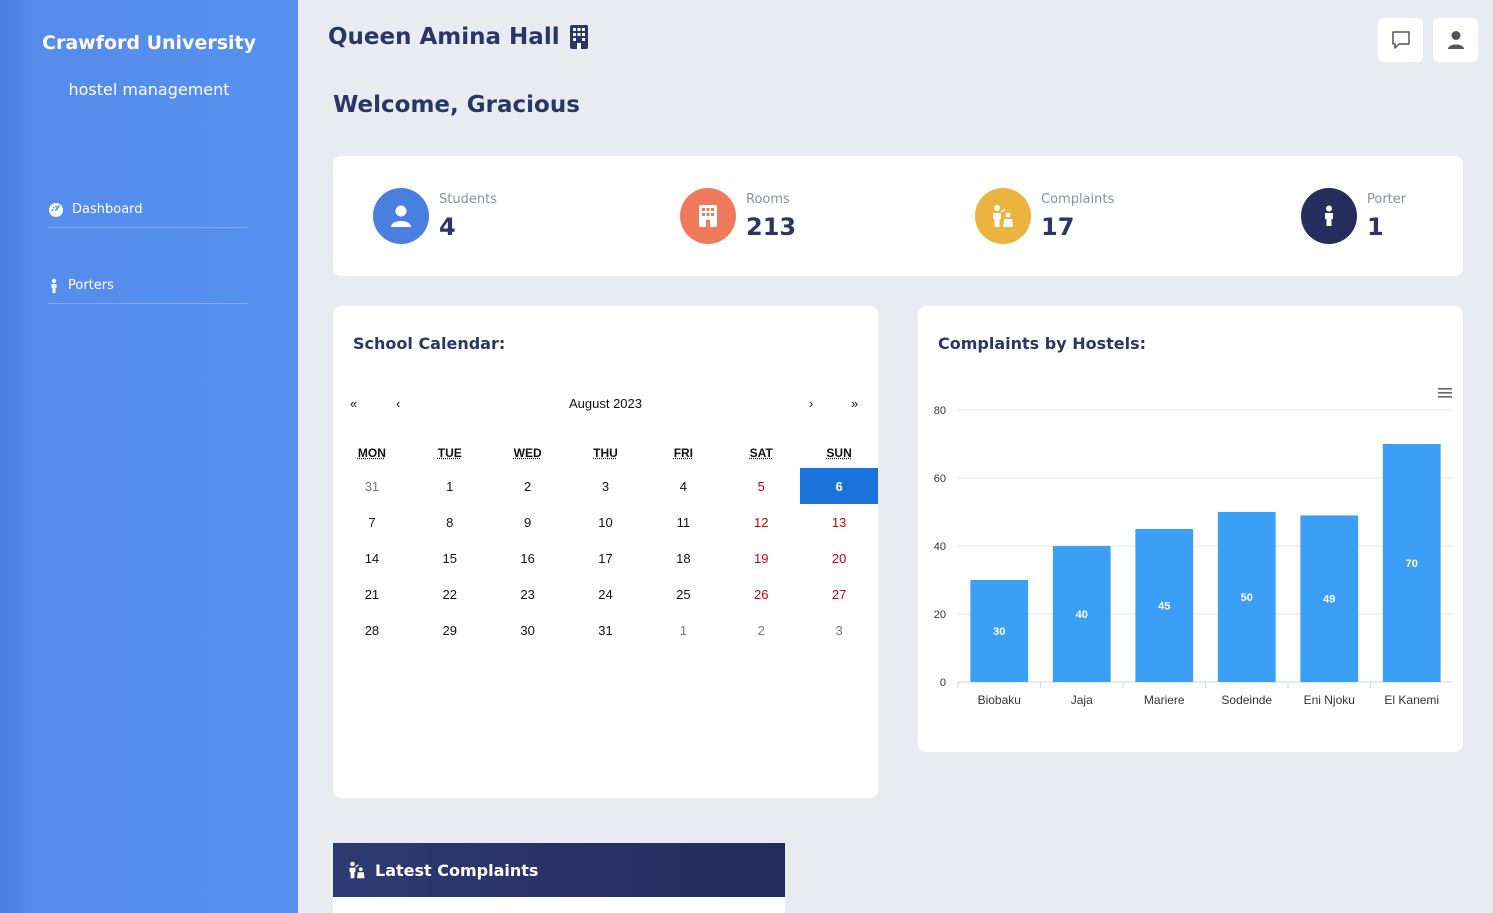  What do you see at coordinates (854, 403) in the screenshot?
I see `next-year-button: »` at bounding box center [854, 403].